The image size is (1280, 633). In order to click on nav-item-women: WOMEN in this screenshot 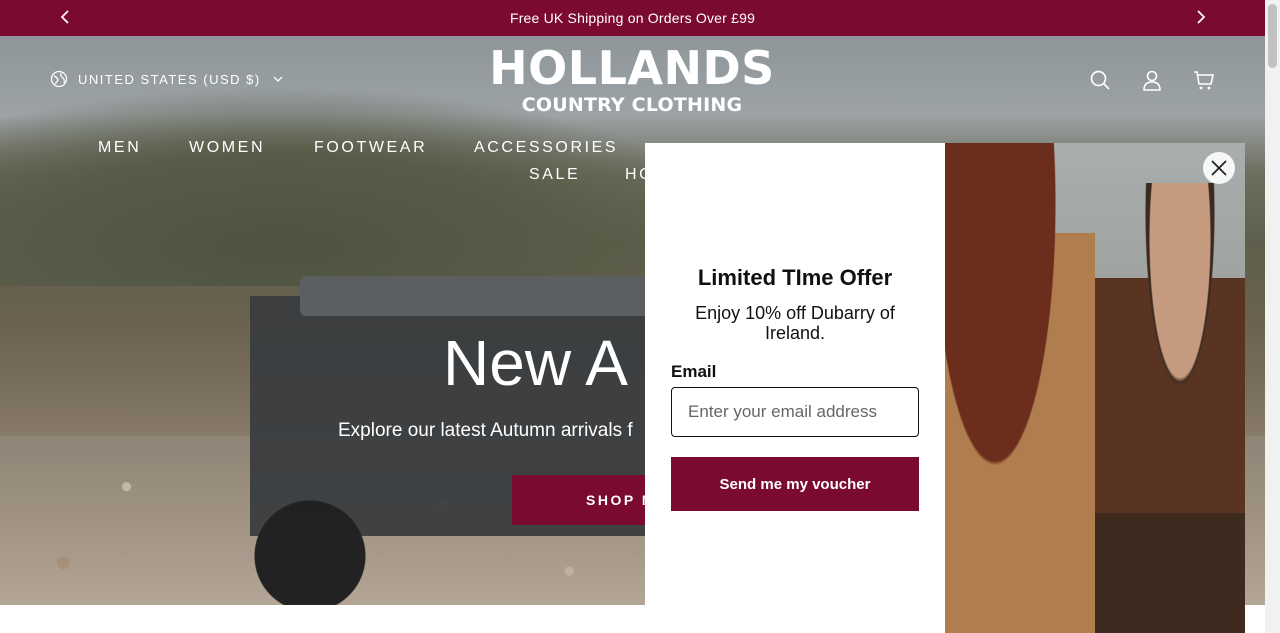, I will do `click(227, 148)`.